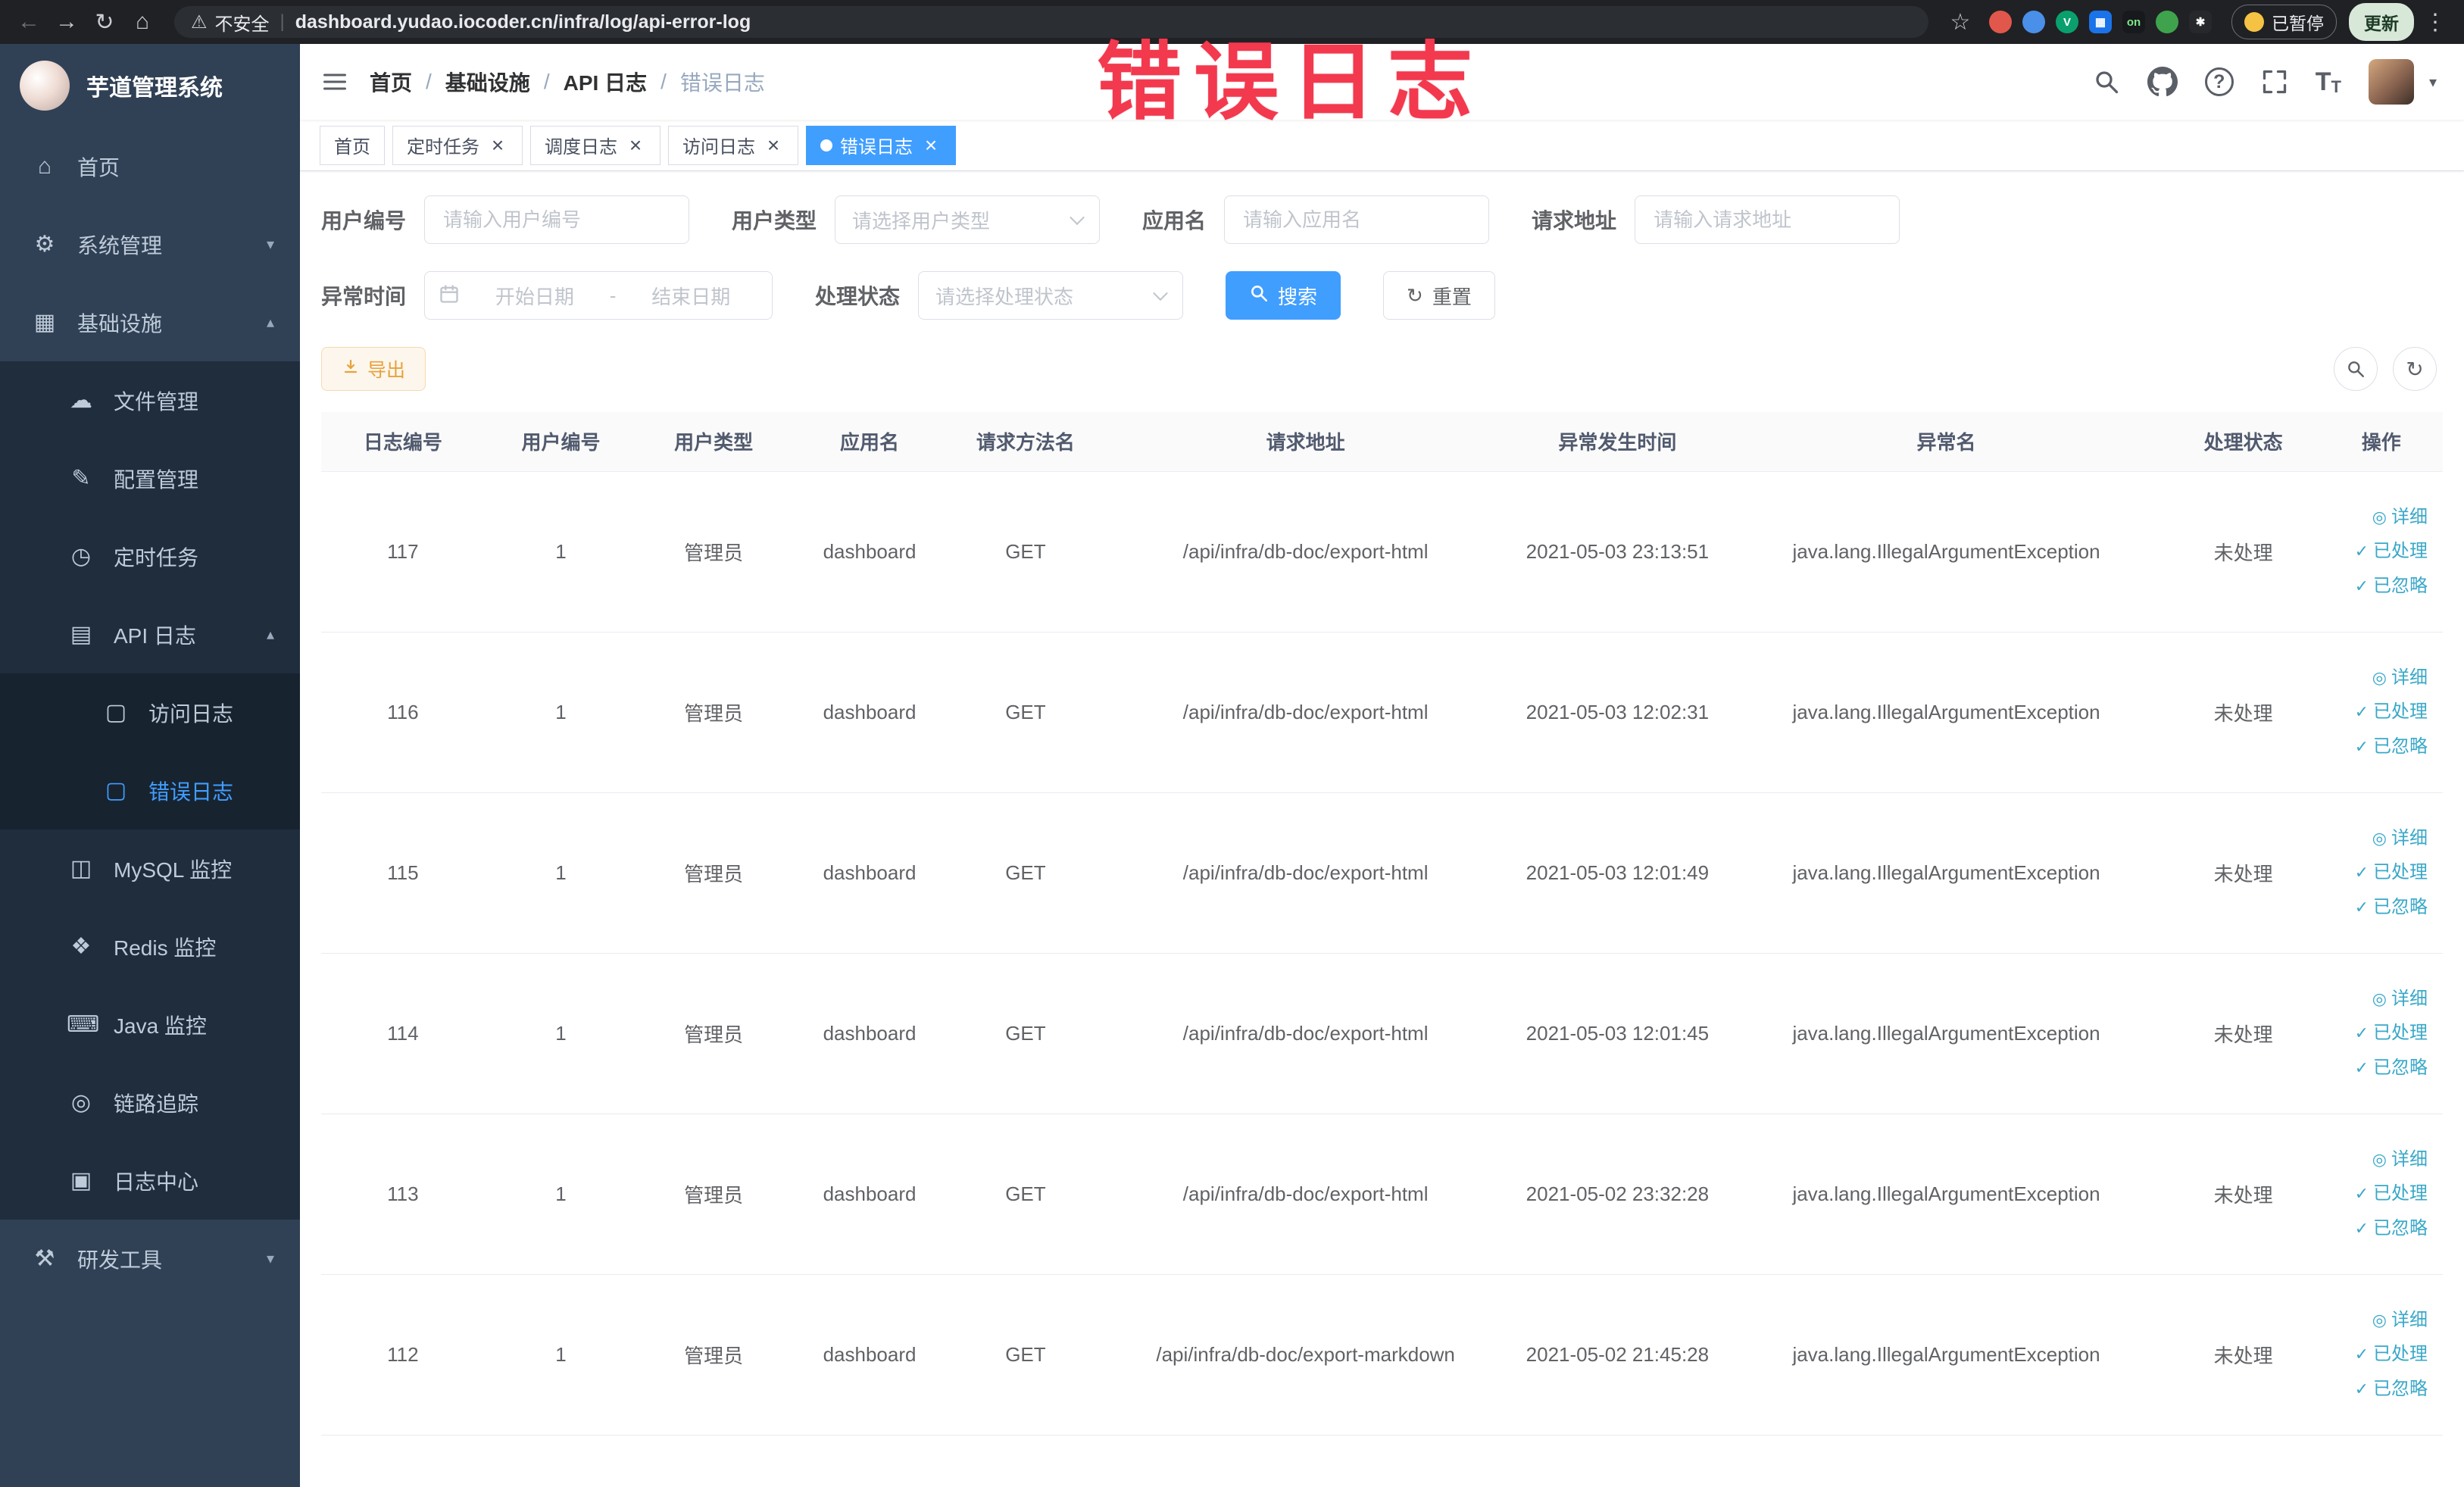 The image size is (2464, 1487). What do you see at coordinates (150, 556) in the screenshot?
I see `sidebar-item: ◷ 定时任务` at bounding box center [150, 556].